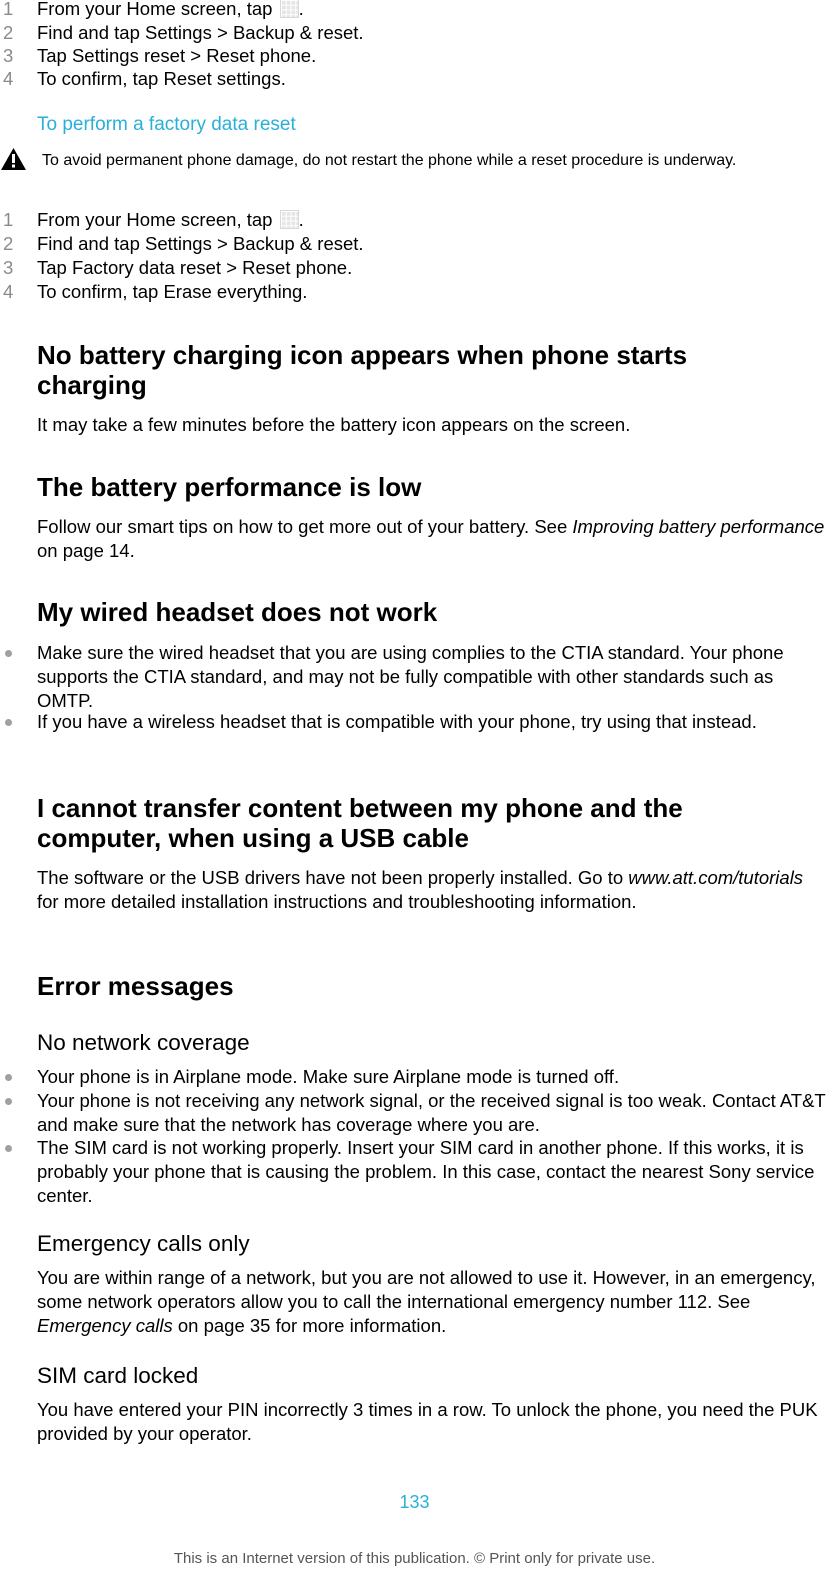 The image size is (829, 1589). I want to click on body-text: on page 35 for more information., so click(309, 1325).